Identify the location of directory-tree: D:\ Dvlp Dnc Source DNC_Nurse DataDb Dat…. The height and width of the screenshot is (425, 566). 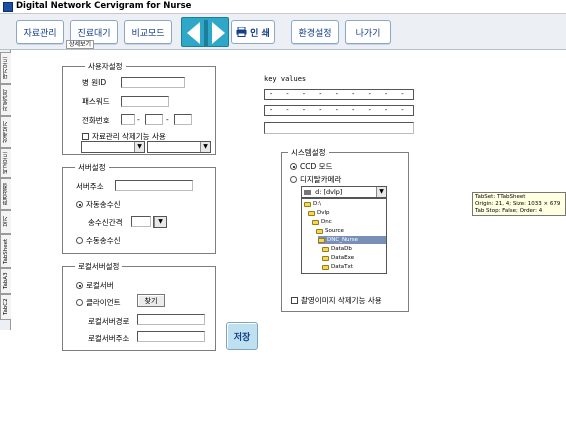
(344, 236).